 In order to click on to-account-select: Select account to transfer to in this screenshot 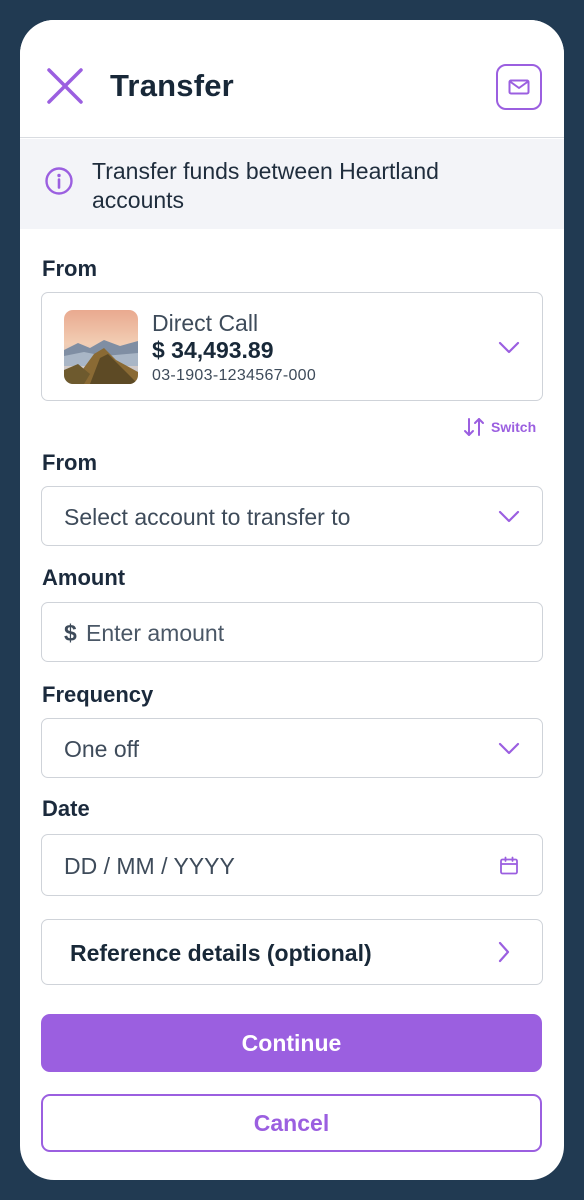, I will do `click(292, 516)`.